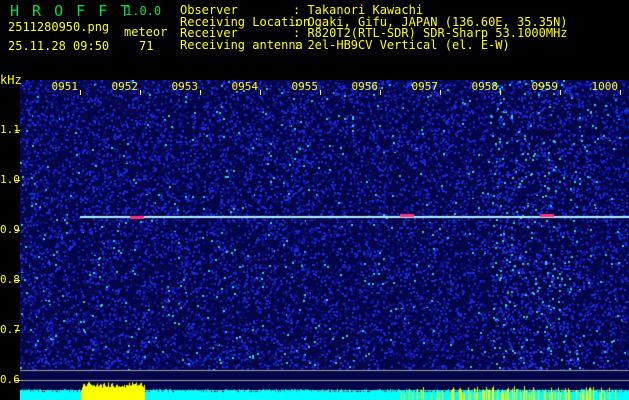 This screenshot has width=629, height=400. I want to click on x-tick-label: 0955, so click(305, 86).